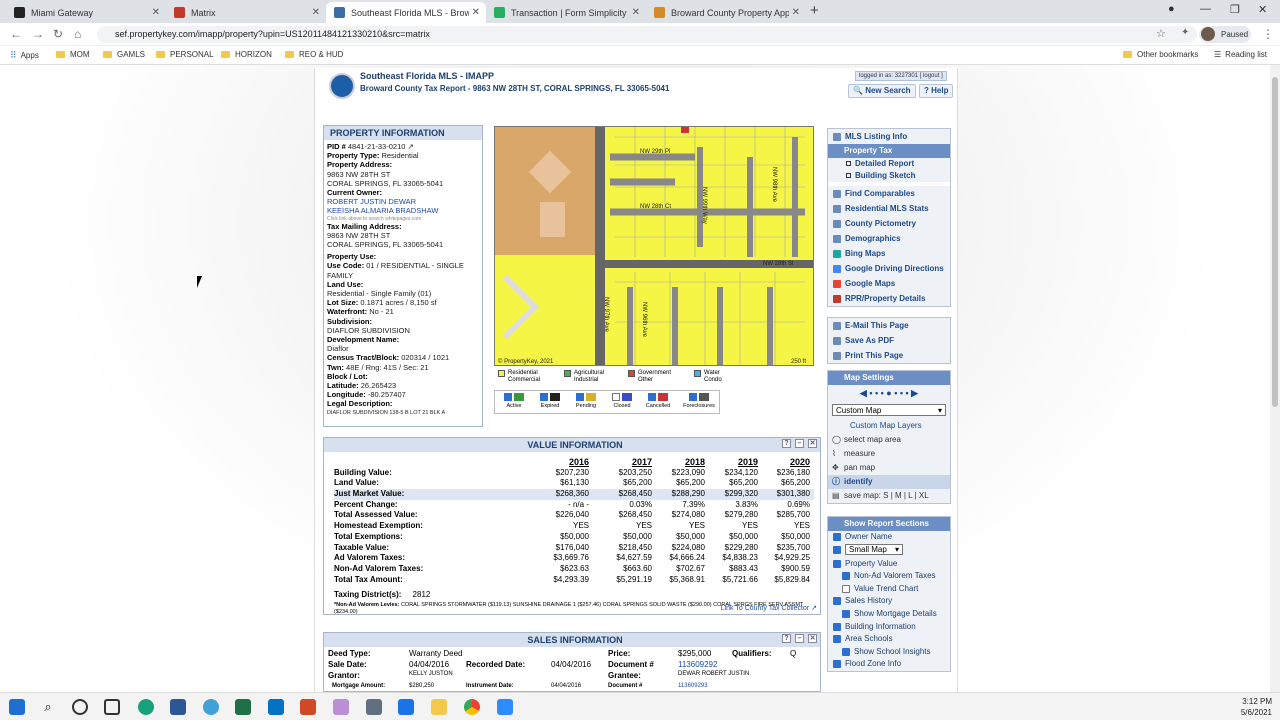 This screenshot has height=720, width=1280. I want to click on layer-active: Active, so click(514, 401).